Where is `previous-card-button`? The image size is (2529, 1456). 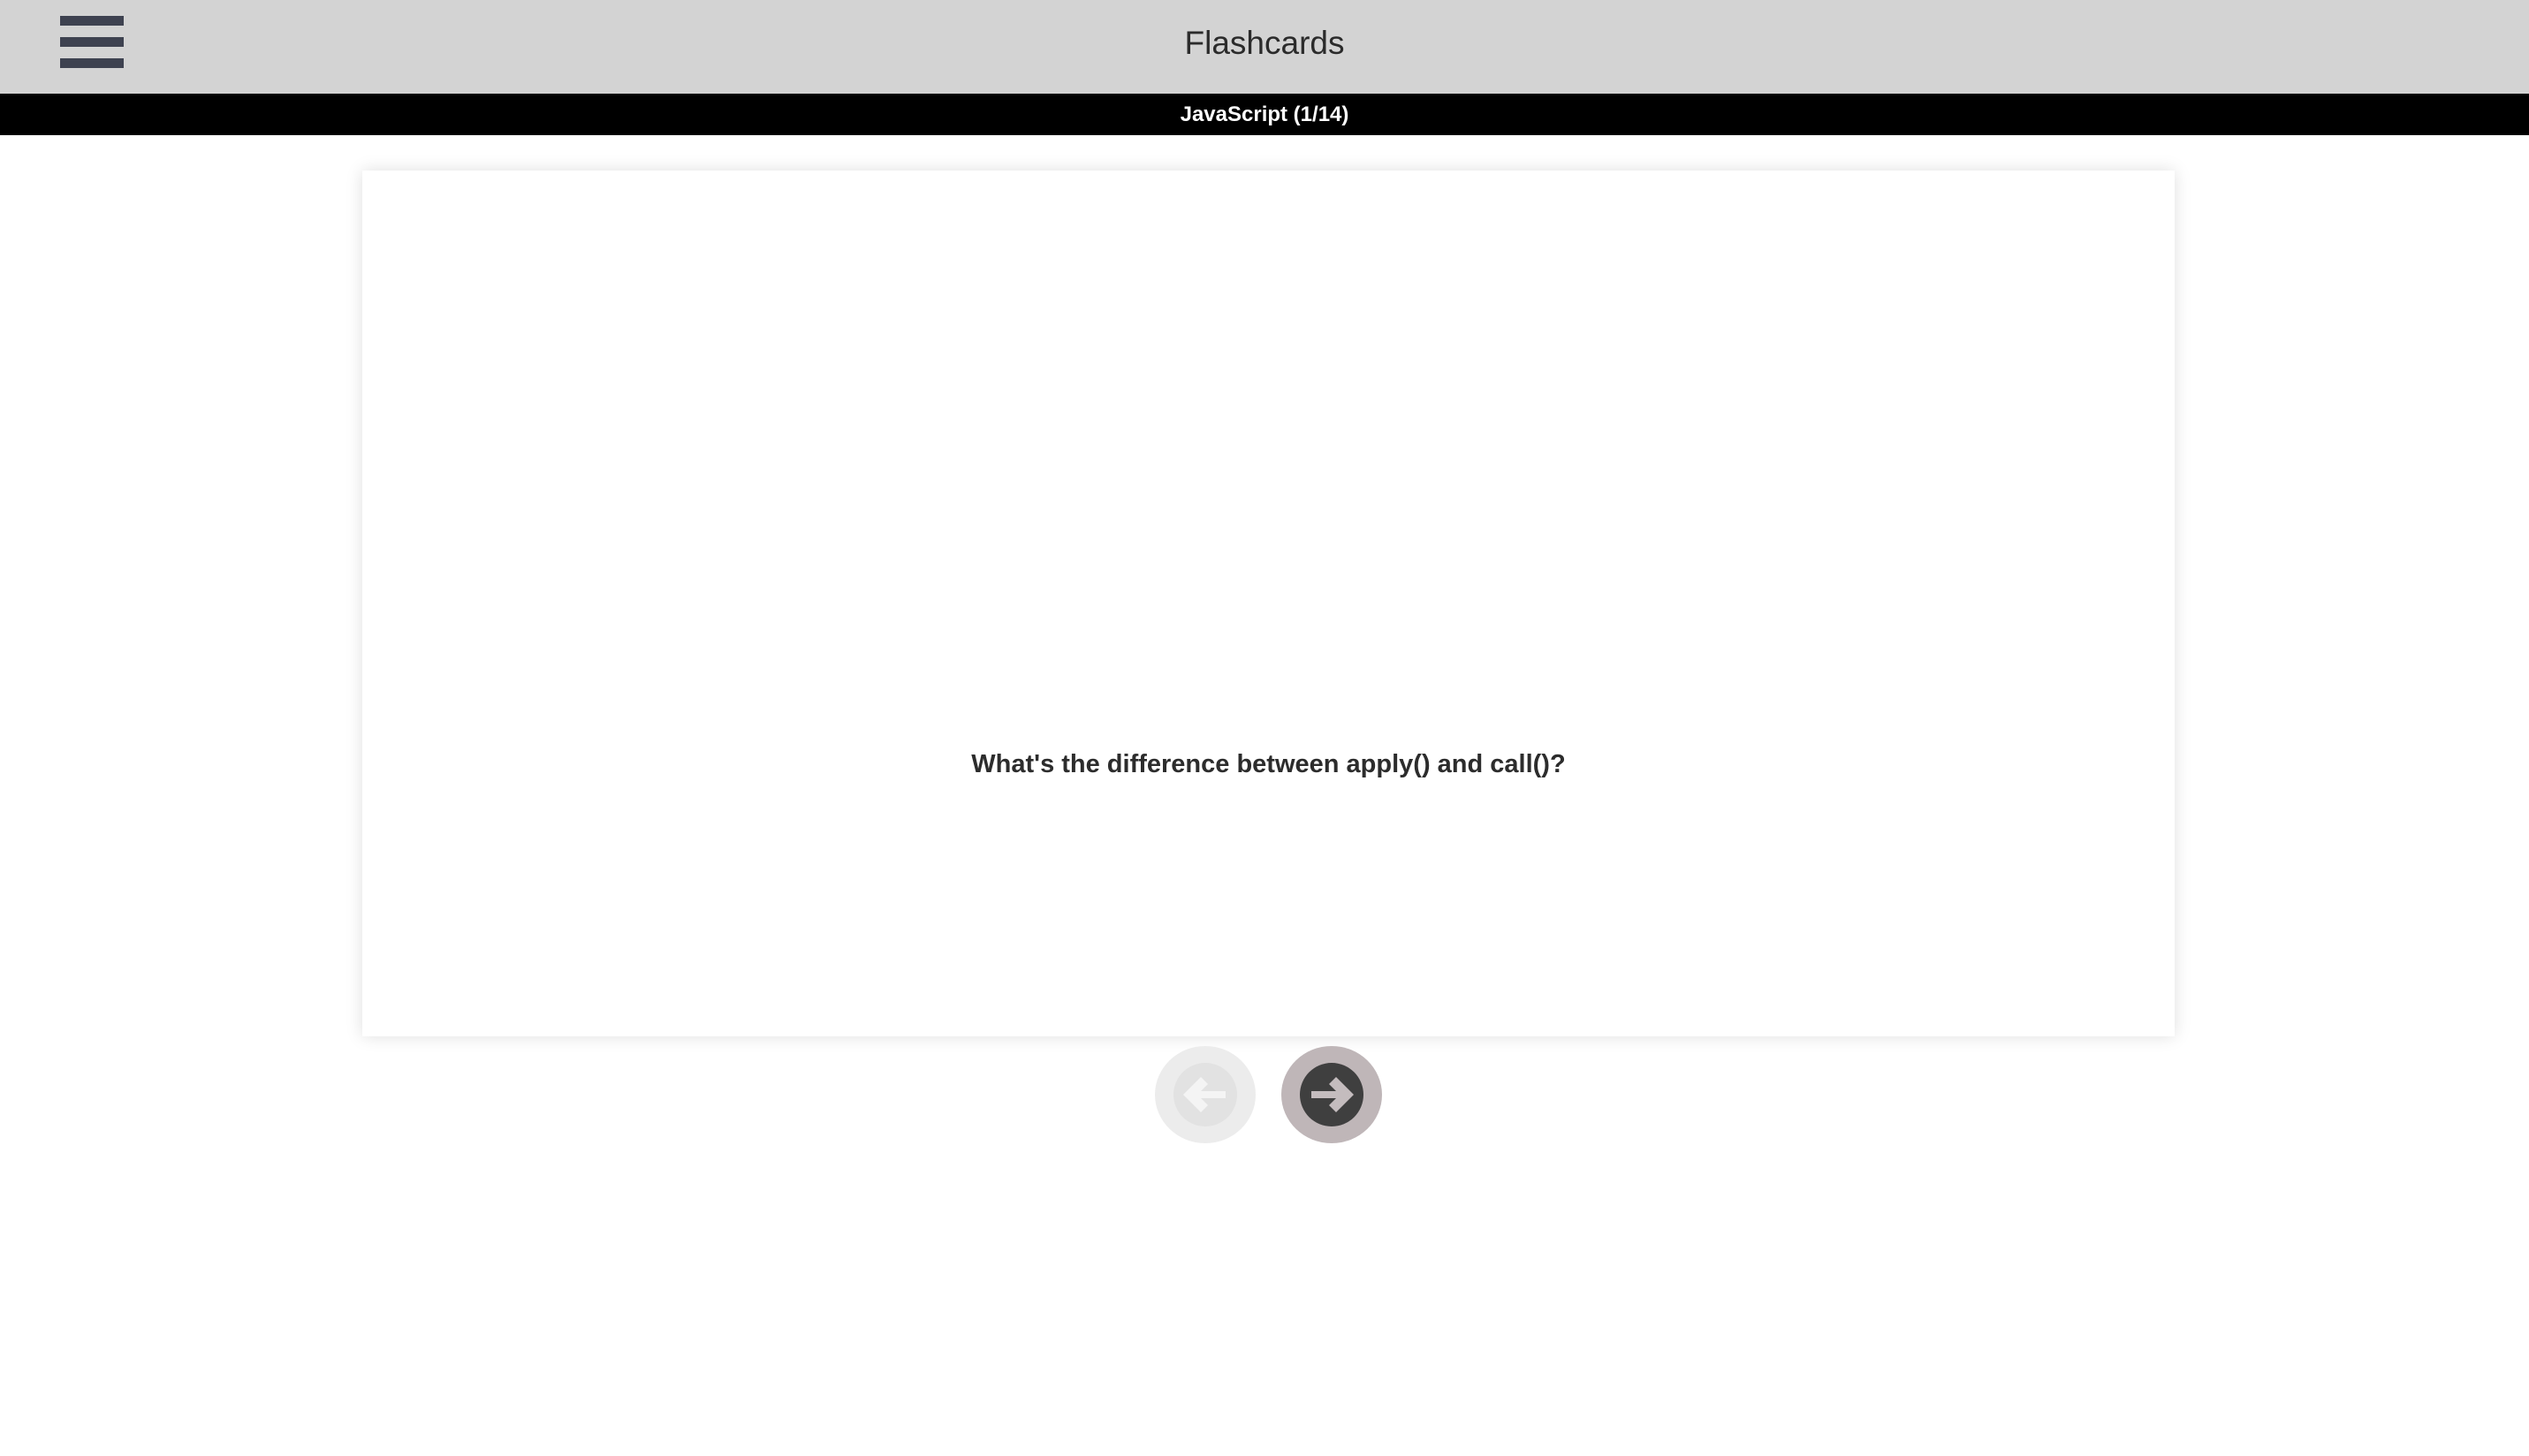
previous-card-button is located at coordinates (1205, 1094).